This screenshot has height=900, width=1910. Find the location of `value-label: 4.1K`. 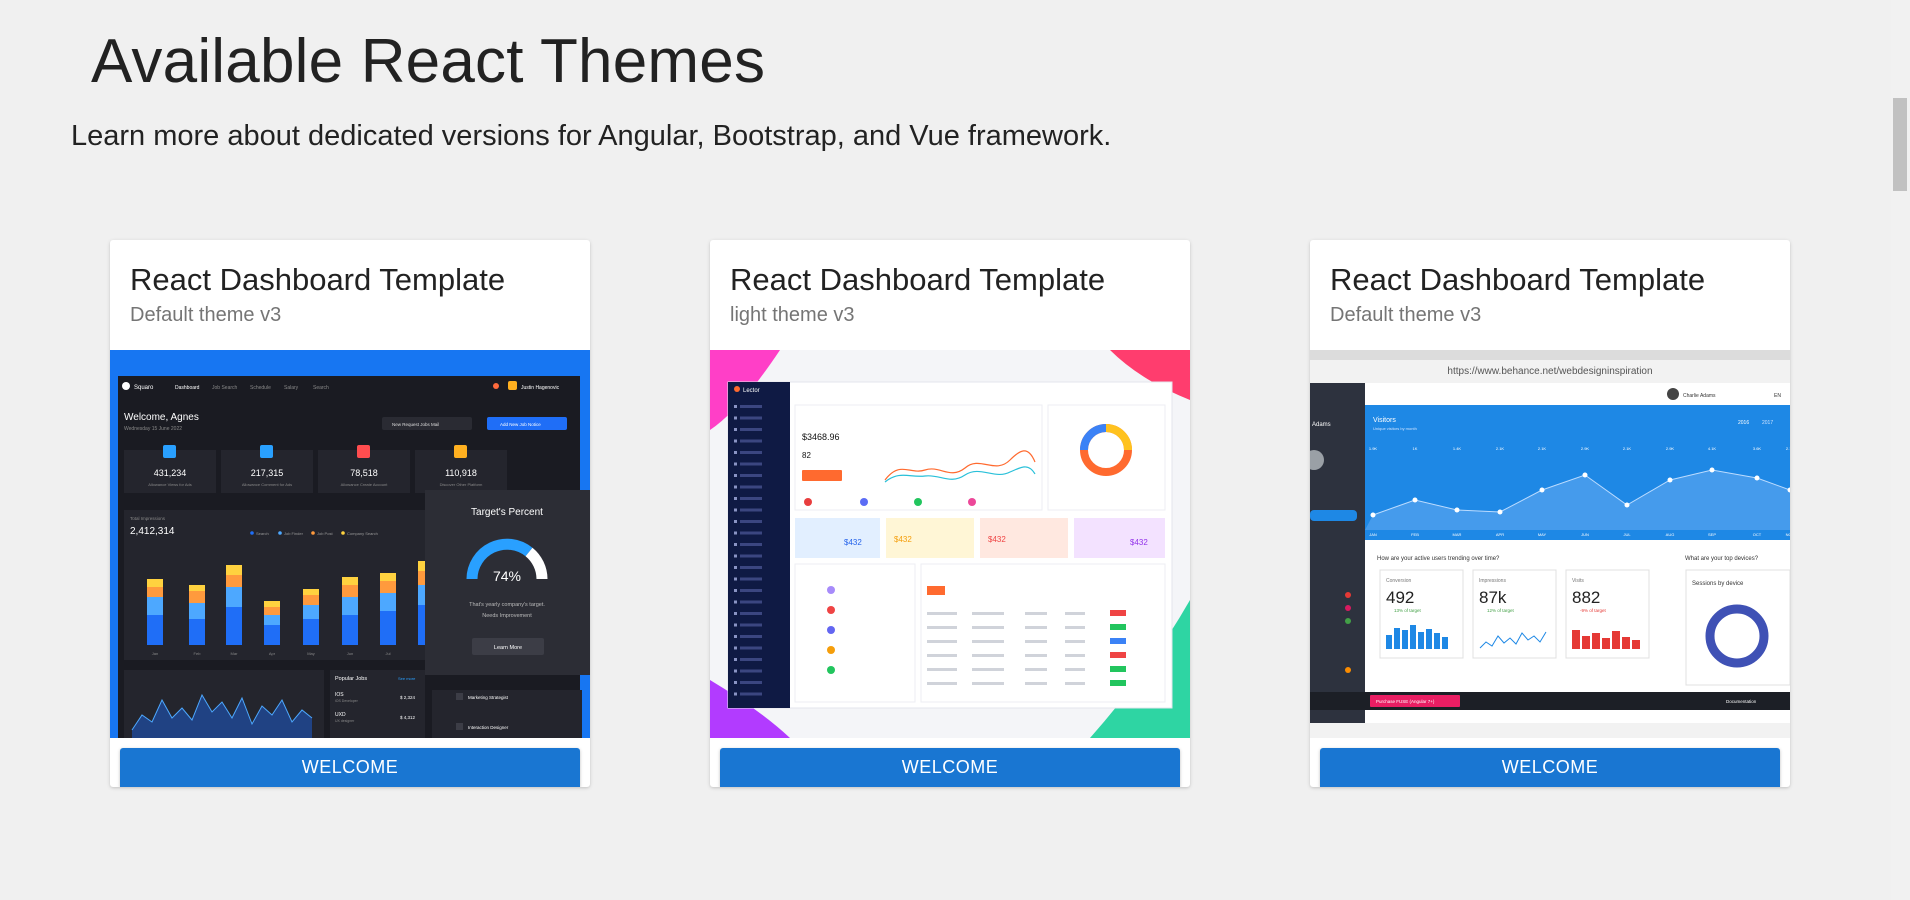

value-label: 4.1K is located at coordinates (1712, 448).